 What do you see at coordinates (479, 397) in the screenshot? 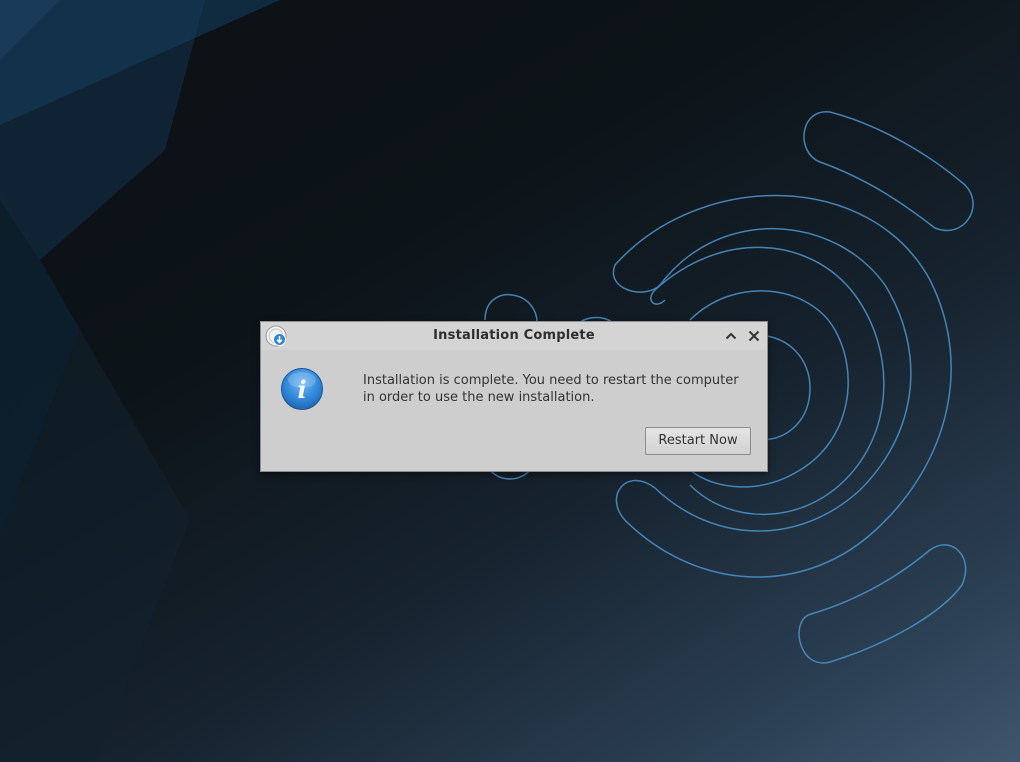
I see `message-line-2: in order to use the new installation.` at bounding box center [479, 397].